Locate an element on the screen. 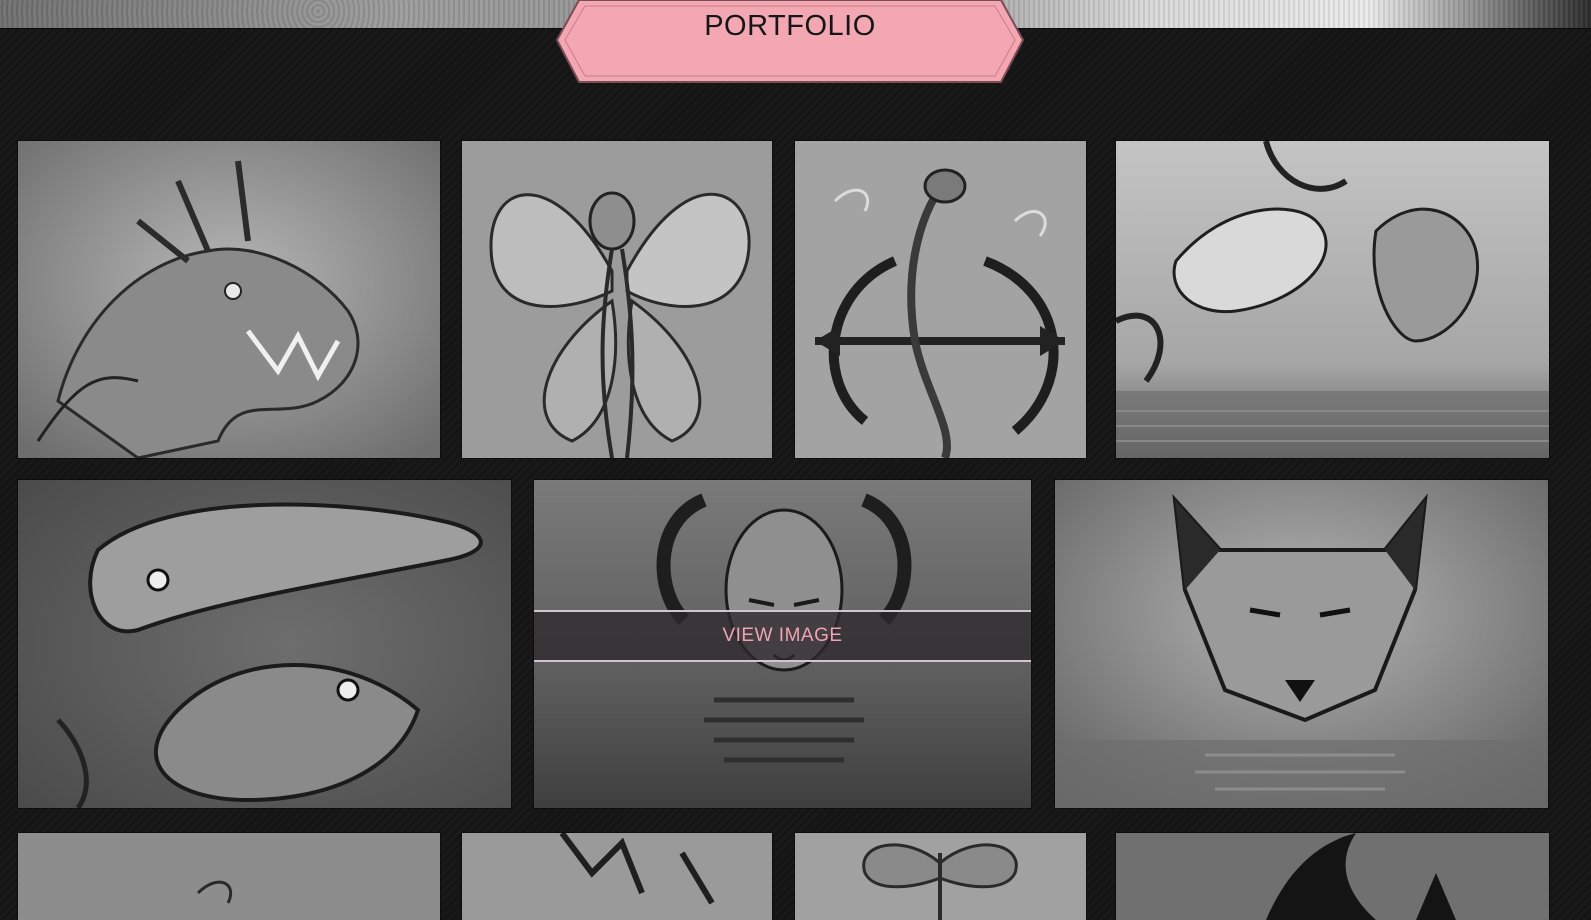 This screenshot has width=1591, height=920. view-image-label: VIEW IMAGE is located at coordinates (782, 635).